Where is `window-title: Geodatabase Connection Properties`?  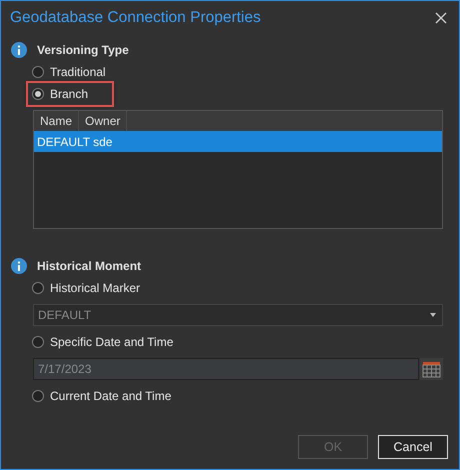
window-title: Geodatabase Connection Properties is located at coordinates (135, 18).